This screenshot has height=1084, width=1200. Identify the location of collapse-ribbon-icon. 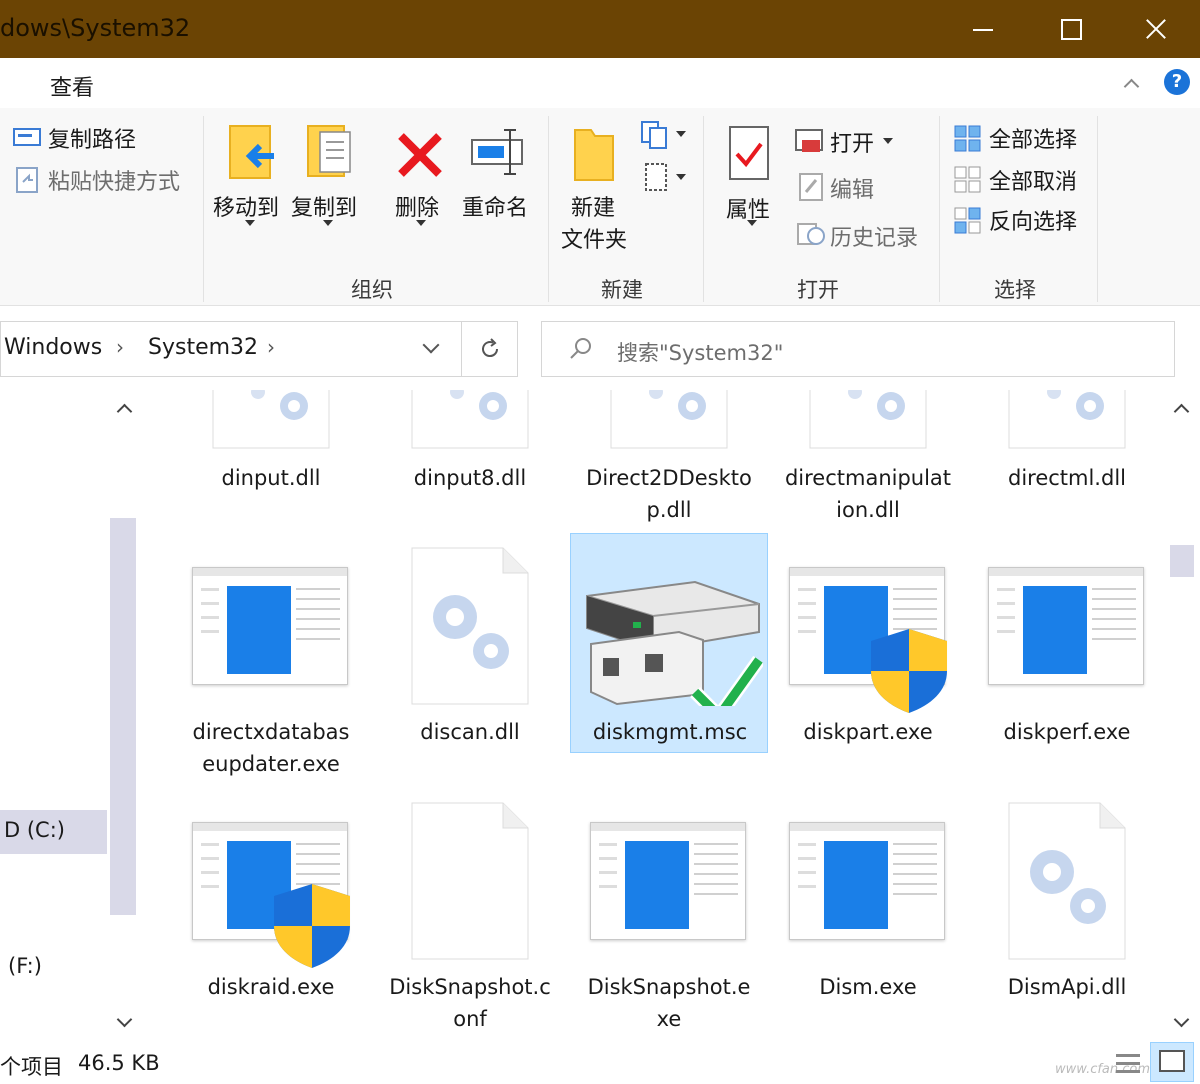
(1131, 83).